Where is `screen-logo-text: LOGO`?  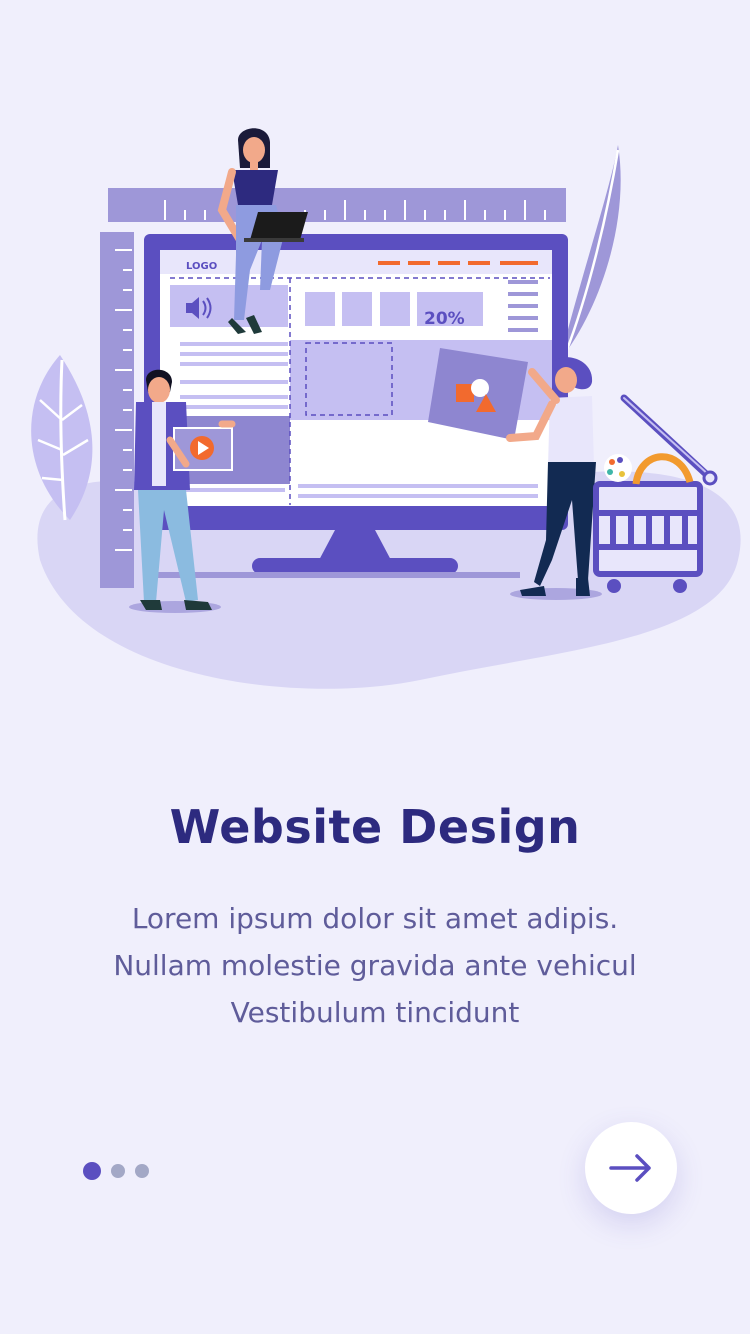
screen-logo-text: LOGO is located at coordinates (201, 266).